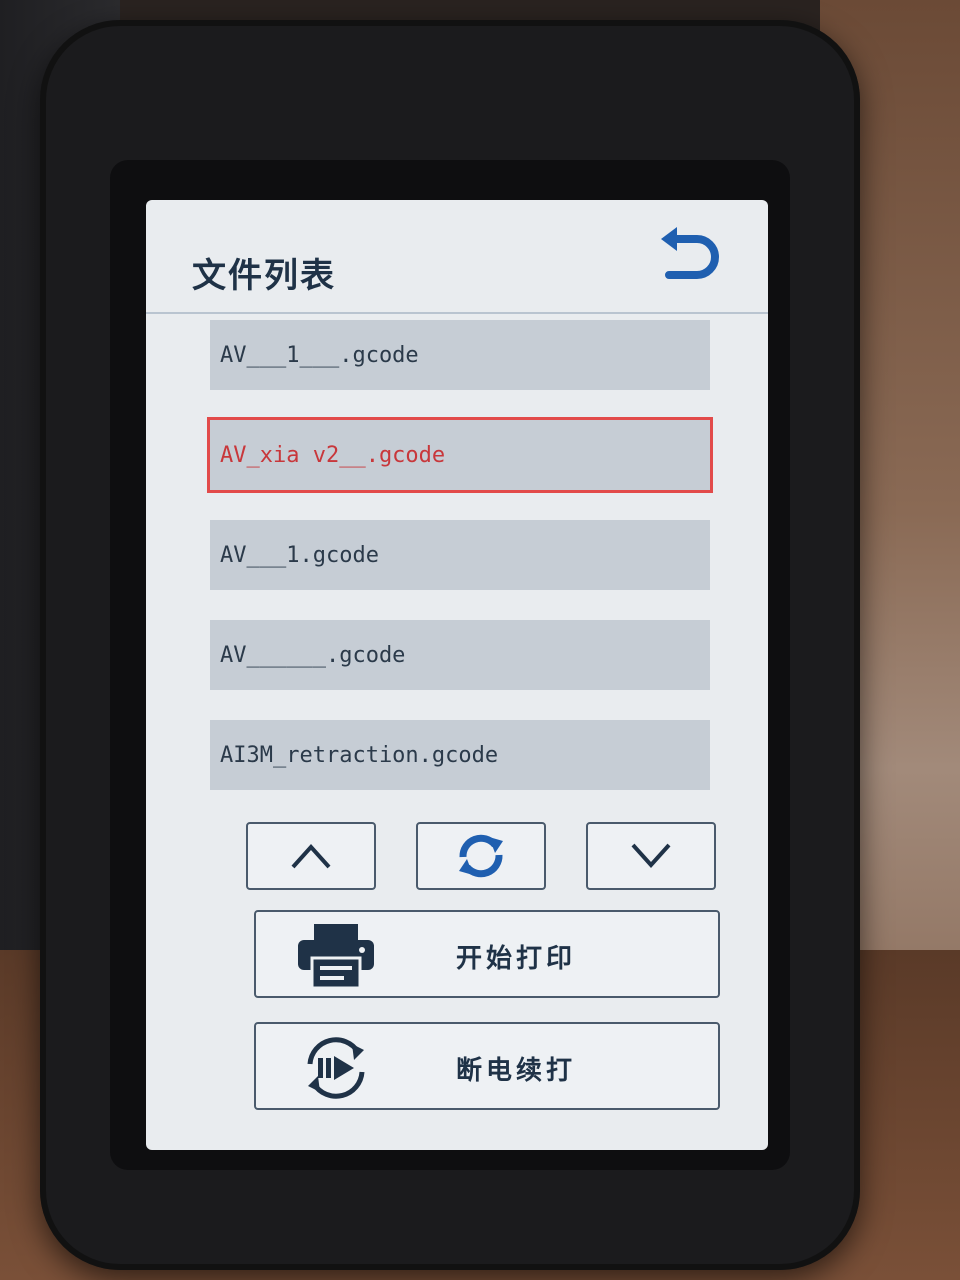 Image resolution: width=960 pixels, height=1280 pixels. Describe the element at coordinates (336, 1068) in the screenshot. I see `resume-icon` at that location.